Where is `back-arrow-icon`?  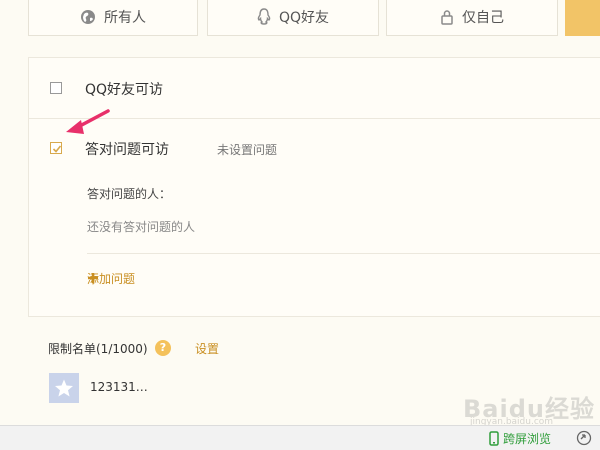 back-arrow-icon is located at coordinates (584, 438).